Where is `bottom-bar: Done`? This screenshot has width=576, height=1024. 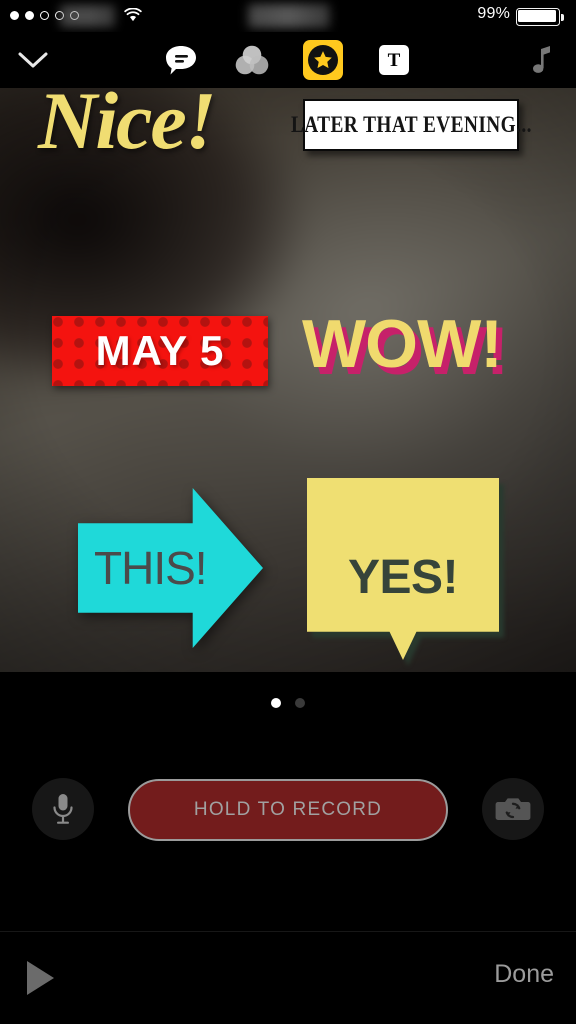
bottom-bar: Done is located at coordinates (288, 977).